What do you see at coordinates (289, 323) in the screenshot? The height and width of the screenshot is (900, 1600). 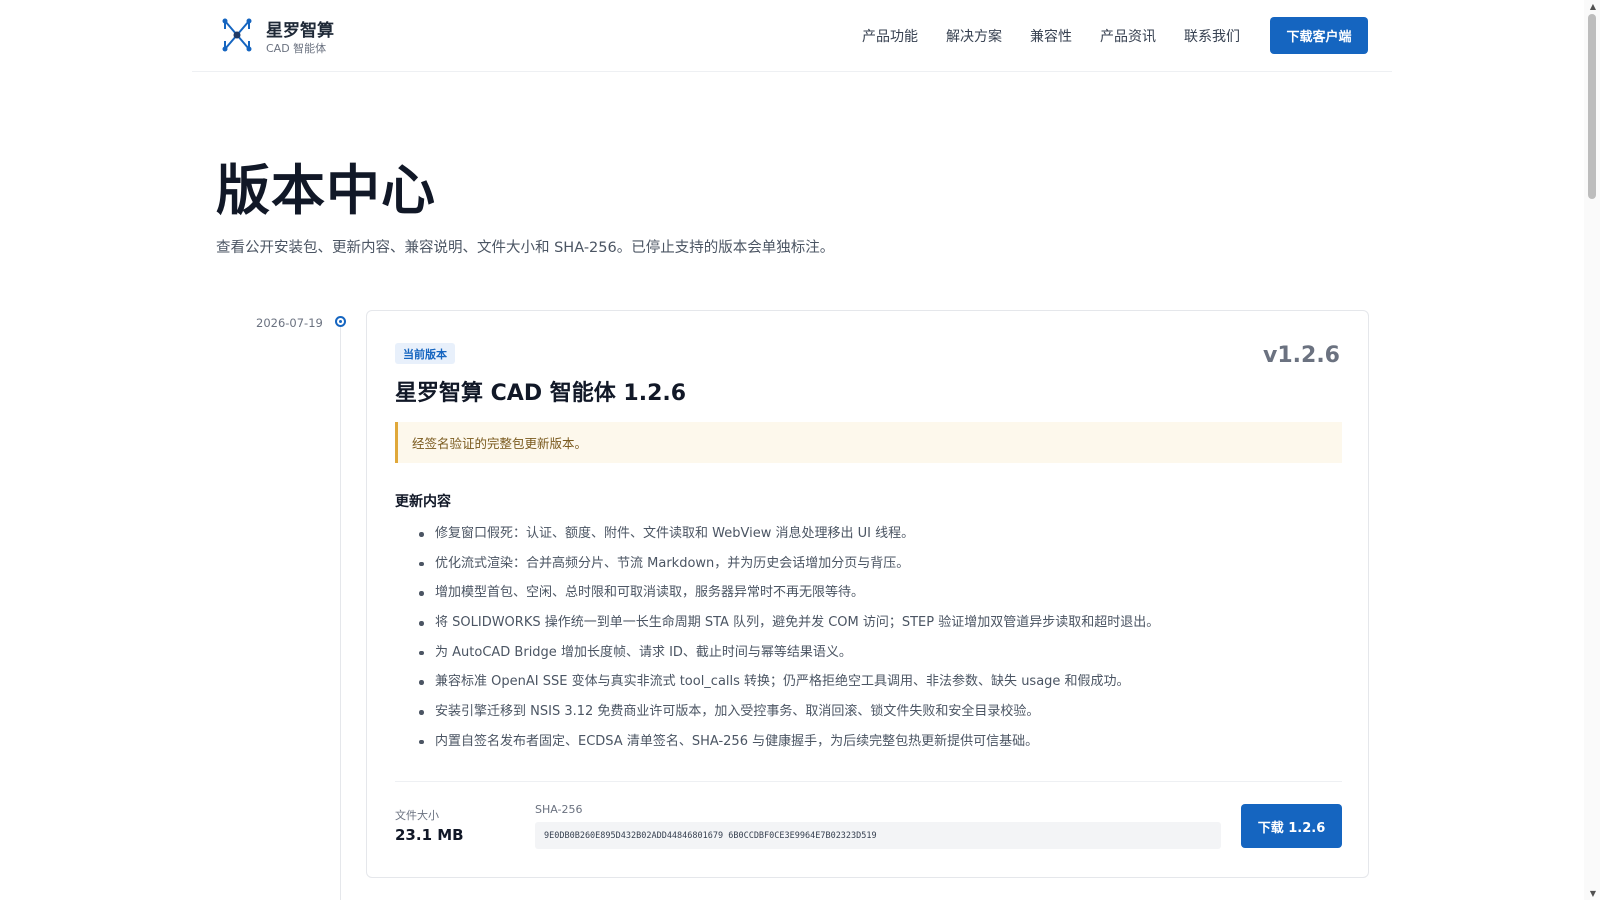 I see `release-date: 2026-07-19` at bounding box center [289, 323].